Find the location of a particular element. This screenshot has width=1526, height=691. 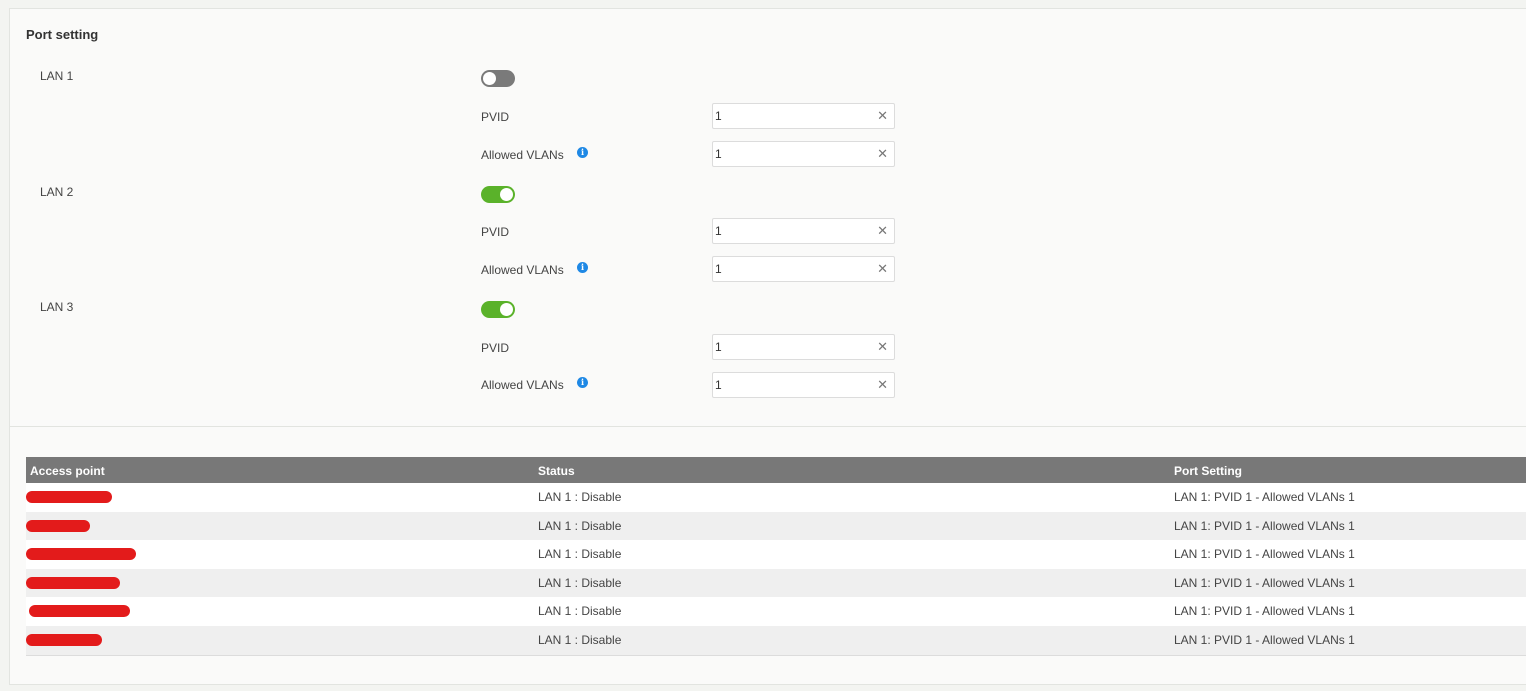

column-port-setting: Port Setting is located at coordinates (1208, 471).